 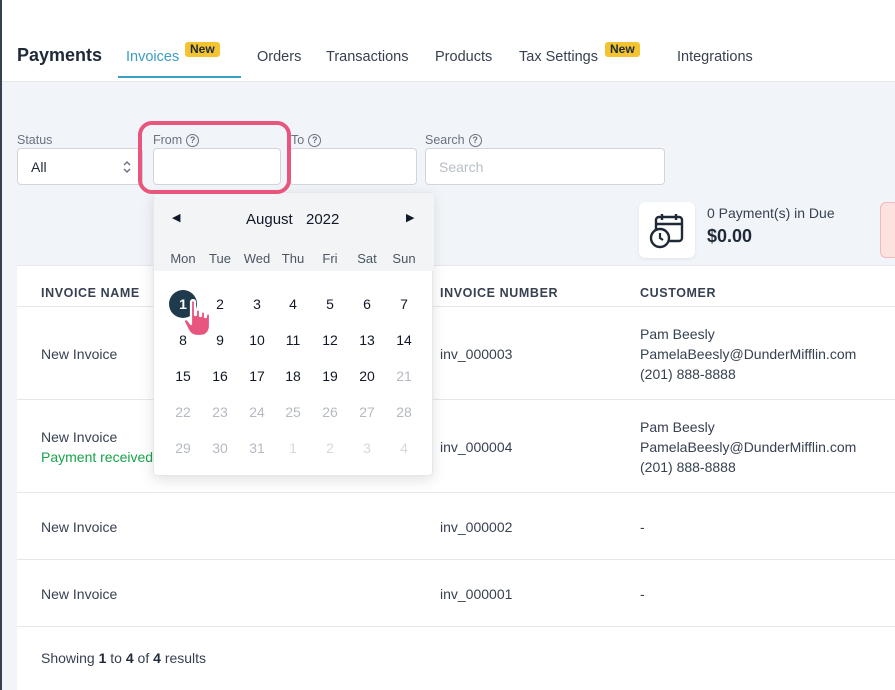 What do you see at coordinates (678, 293) in the screenshot?
I see `column-header-customer: CUSTOMER` at bounding box center [678, 293].